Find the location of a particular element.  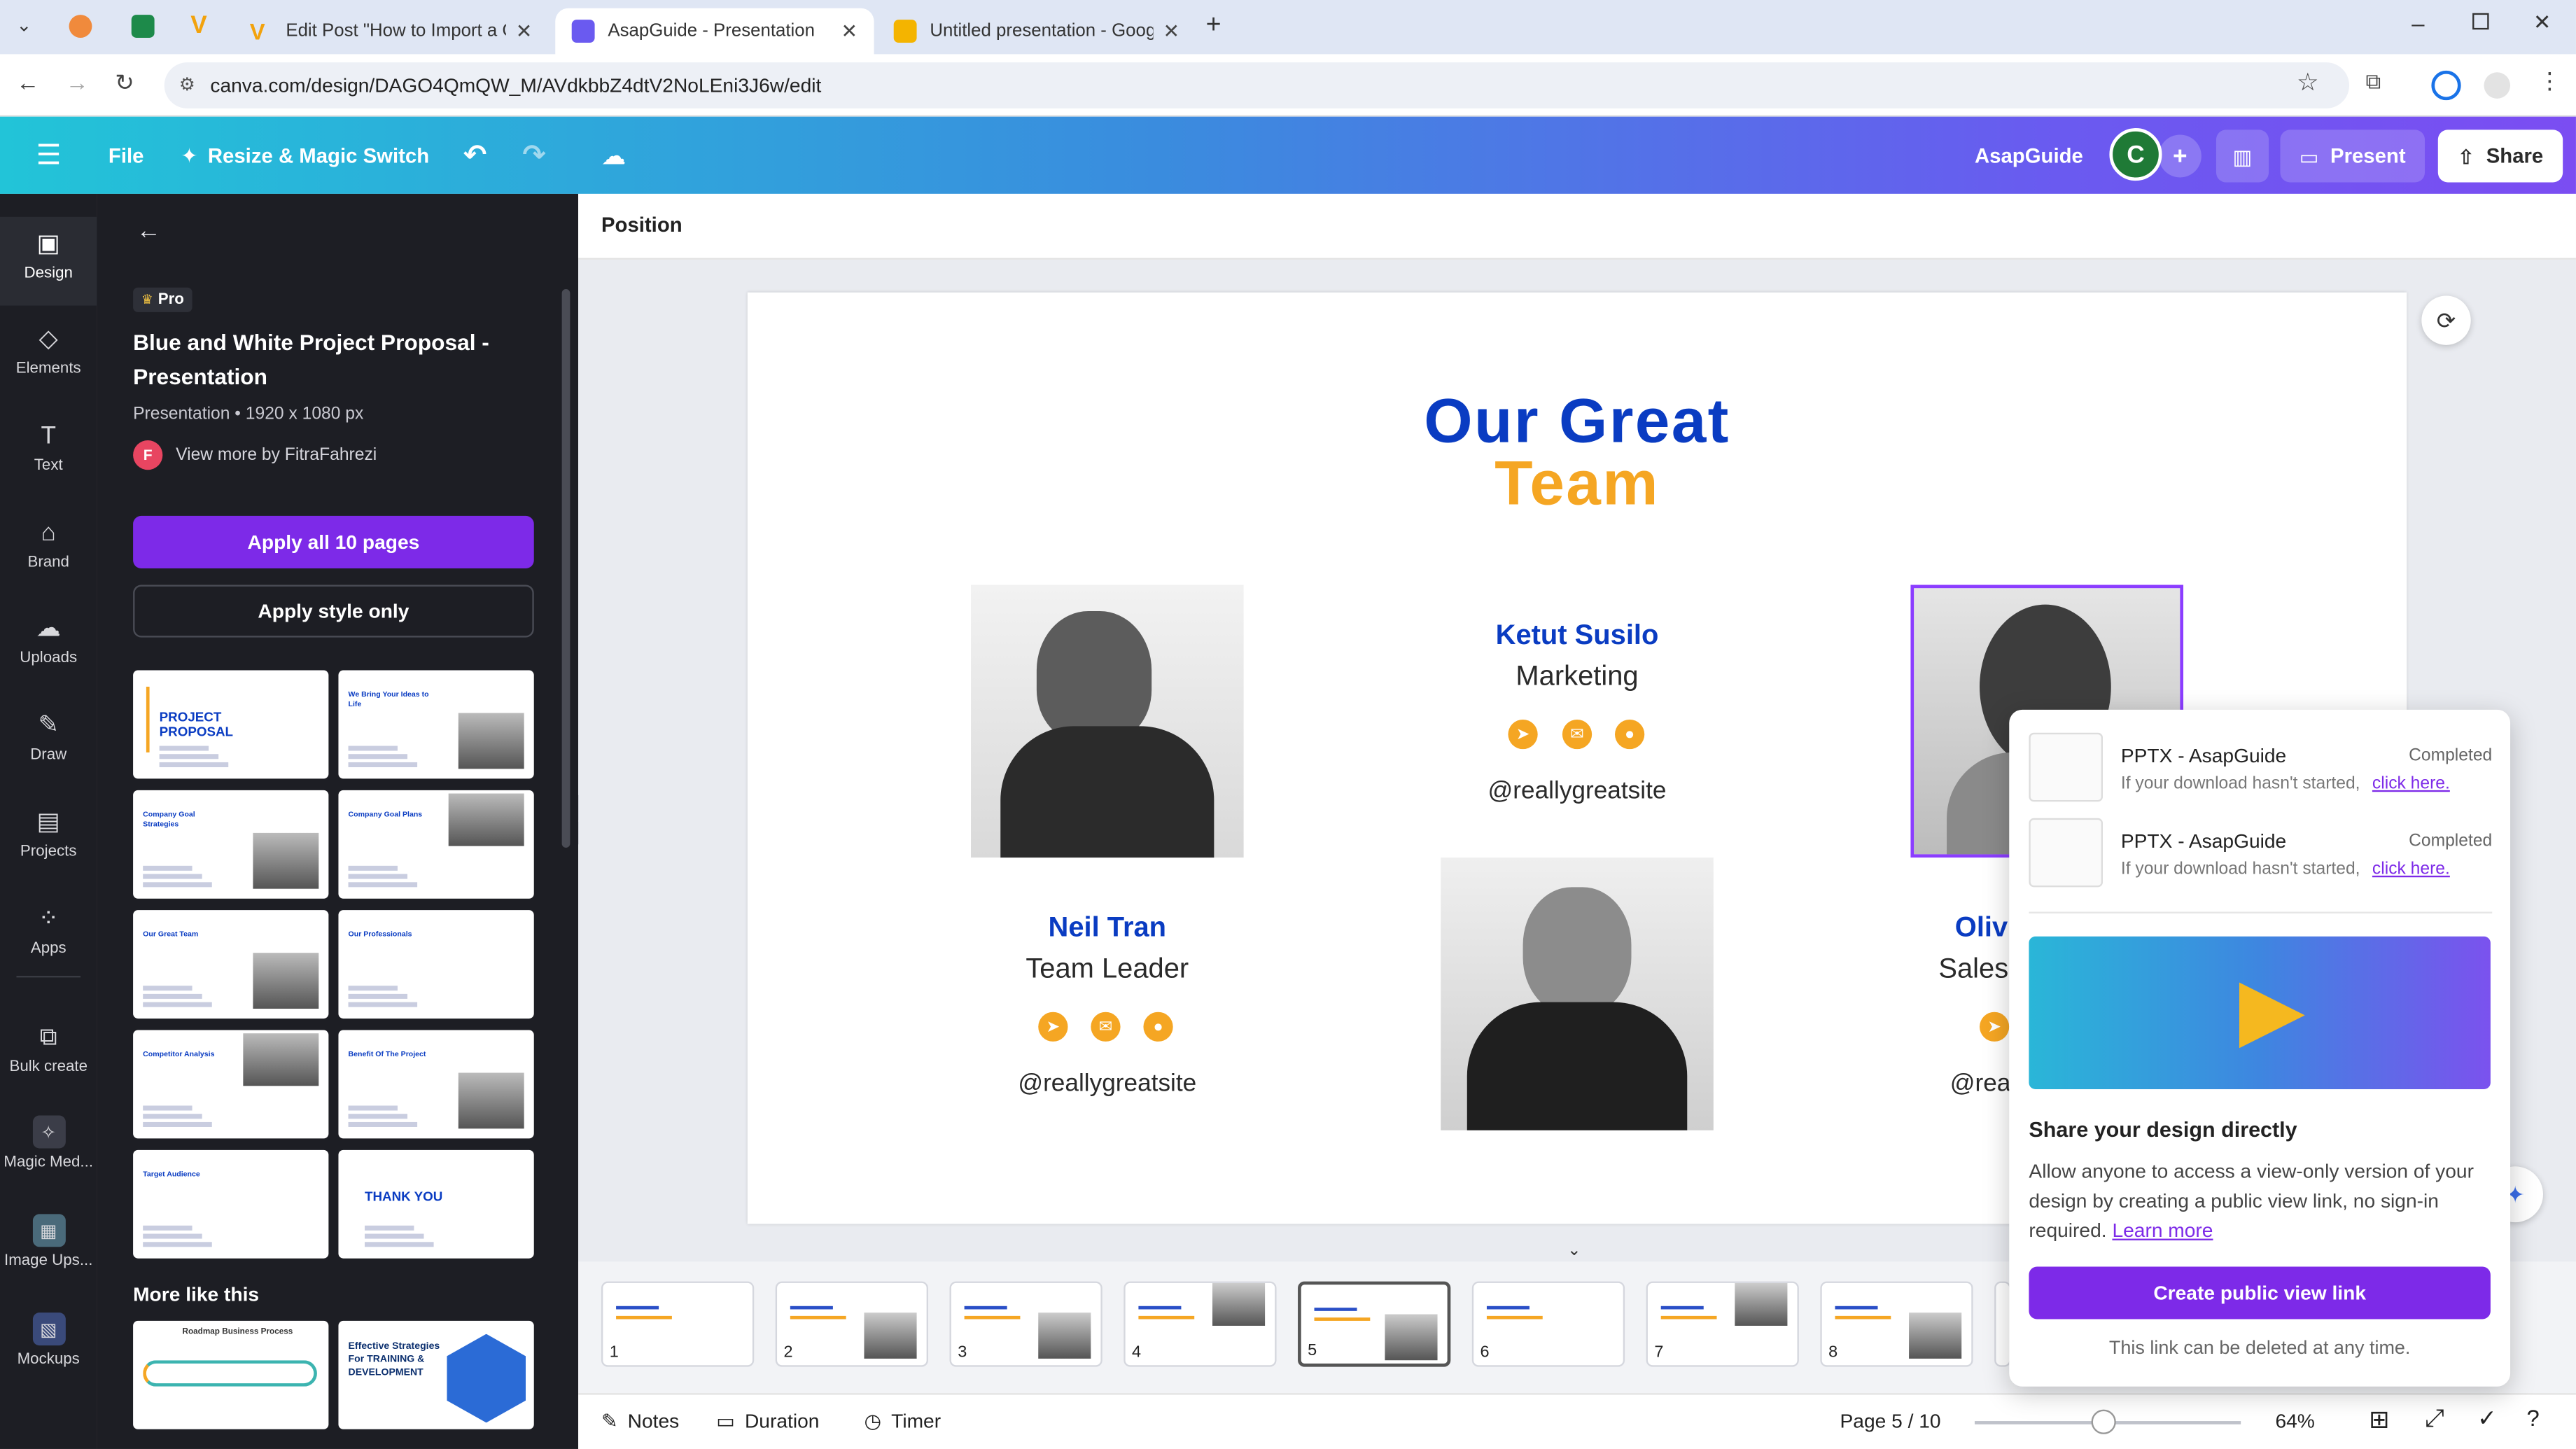

rail-item-projects: ▤ Projects is located at coordinates (48, 839).